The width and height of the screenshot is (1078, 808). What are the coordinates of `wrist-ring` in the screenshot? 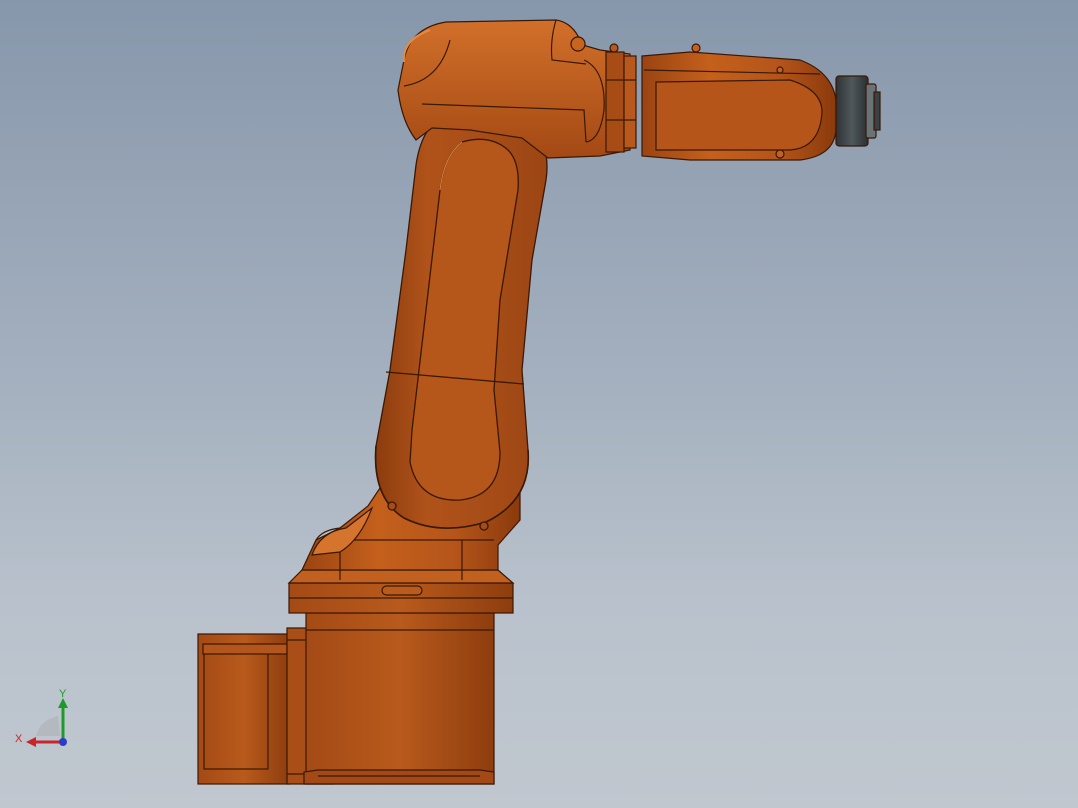 It's located at (615, 102).